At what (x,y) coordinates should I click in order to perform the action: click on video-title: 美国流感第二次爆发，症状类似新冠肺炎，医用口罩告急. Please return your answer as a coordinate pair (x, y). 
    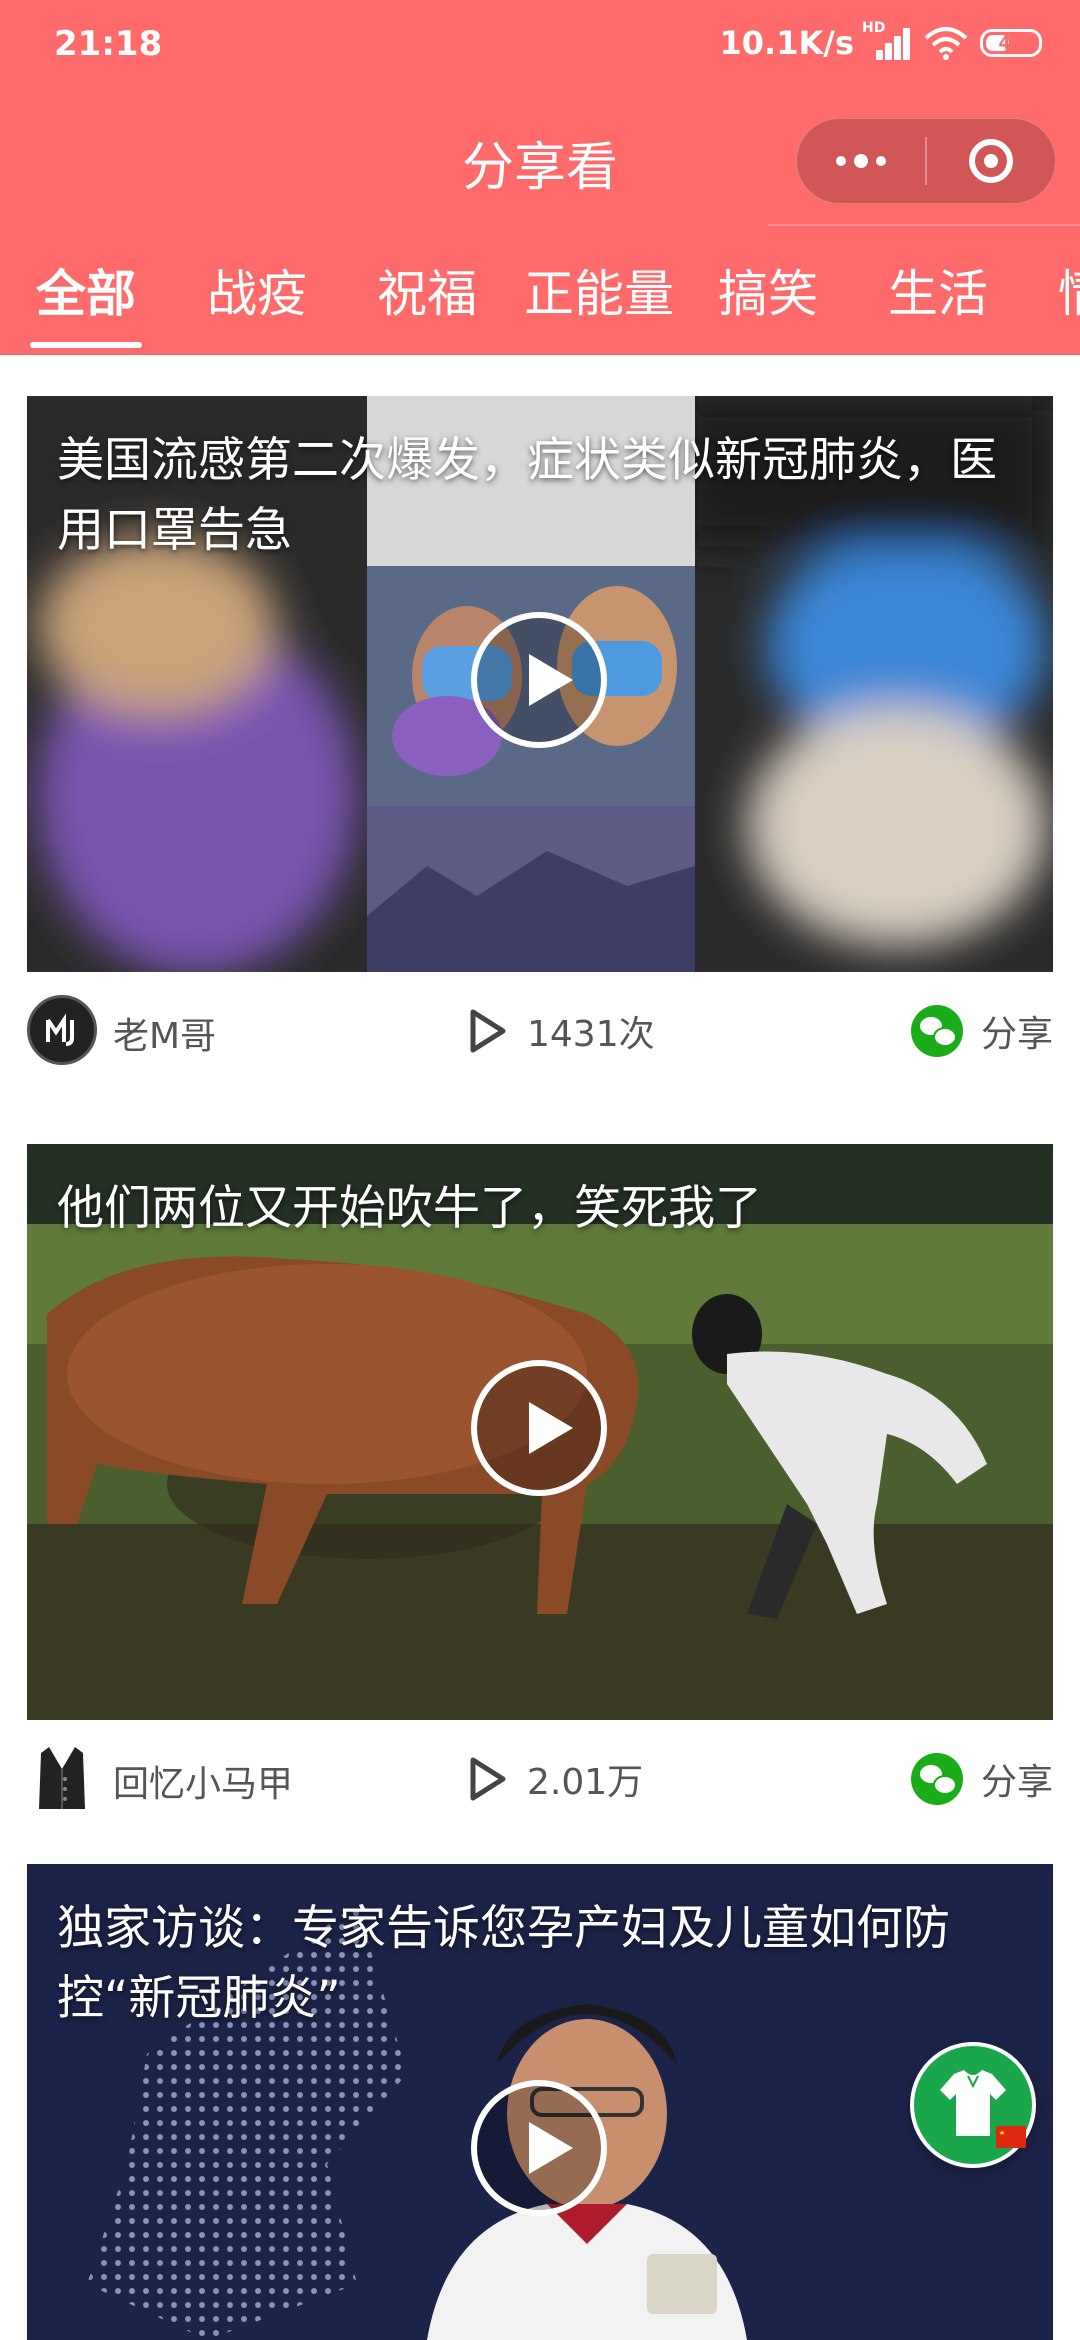
    Looking at the image, I should click on (527, 495).